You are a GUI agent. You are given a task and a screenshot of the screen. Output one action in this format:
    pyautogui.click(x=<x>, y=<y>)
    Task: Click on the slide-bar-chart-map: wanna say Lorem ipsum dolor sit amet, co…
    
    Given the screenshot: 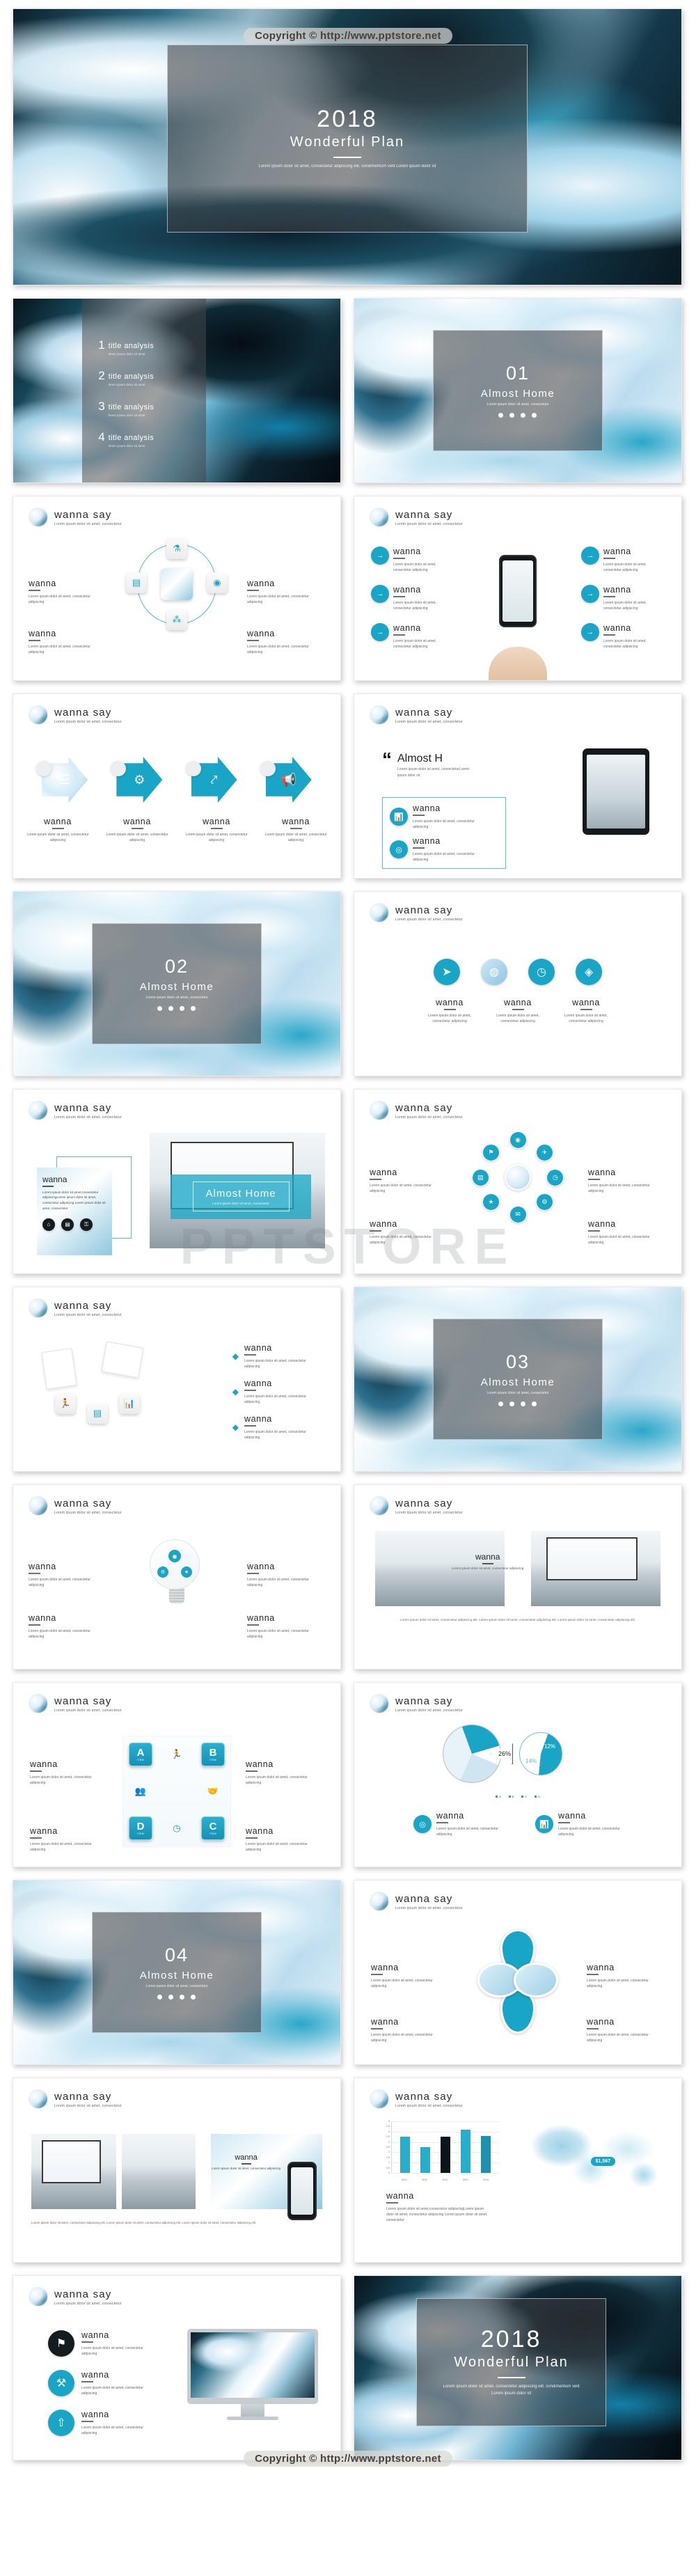 What is the action you would take?
    pyautogui.click(x=518, y=2170)
    